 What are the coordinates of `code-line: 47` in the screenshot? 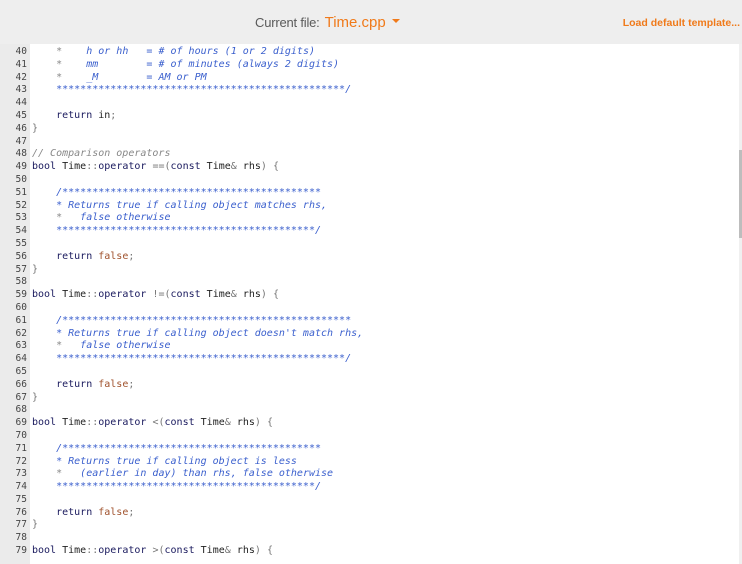 It's located at (369, 142).